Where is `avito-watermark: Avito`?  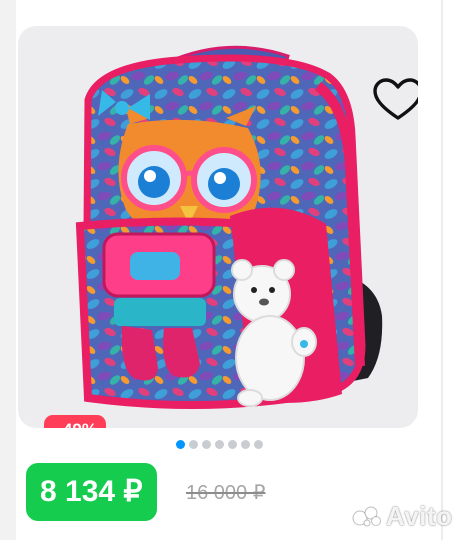
avito-watermark: Avito is located at coordinates (402, 516).